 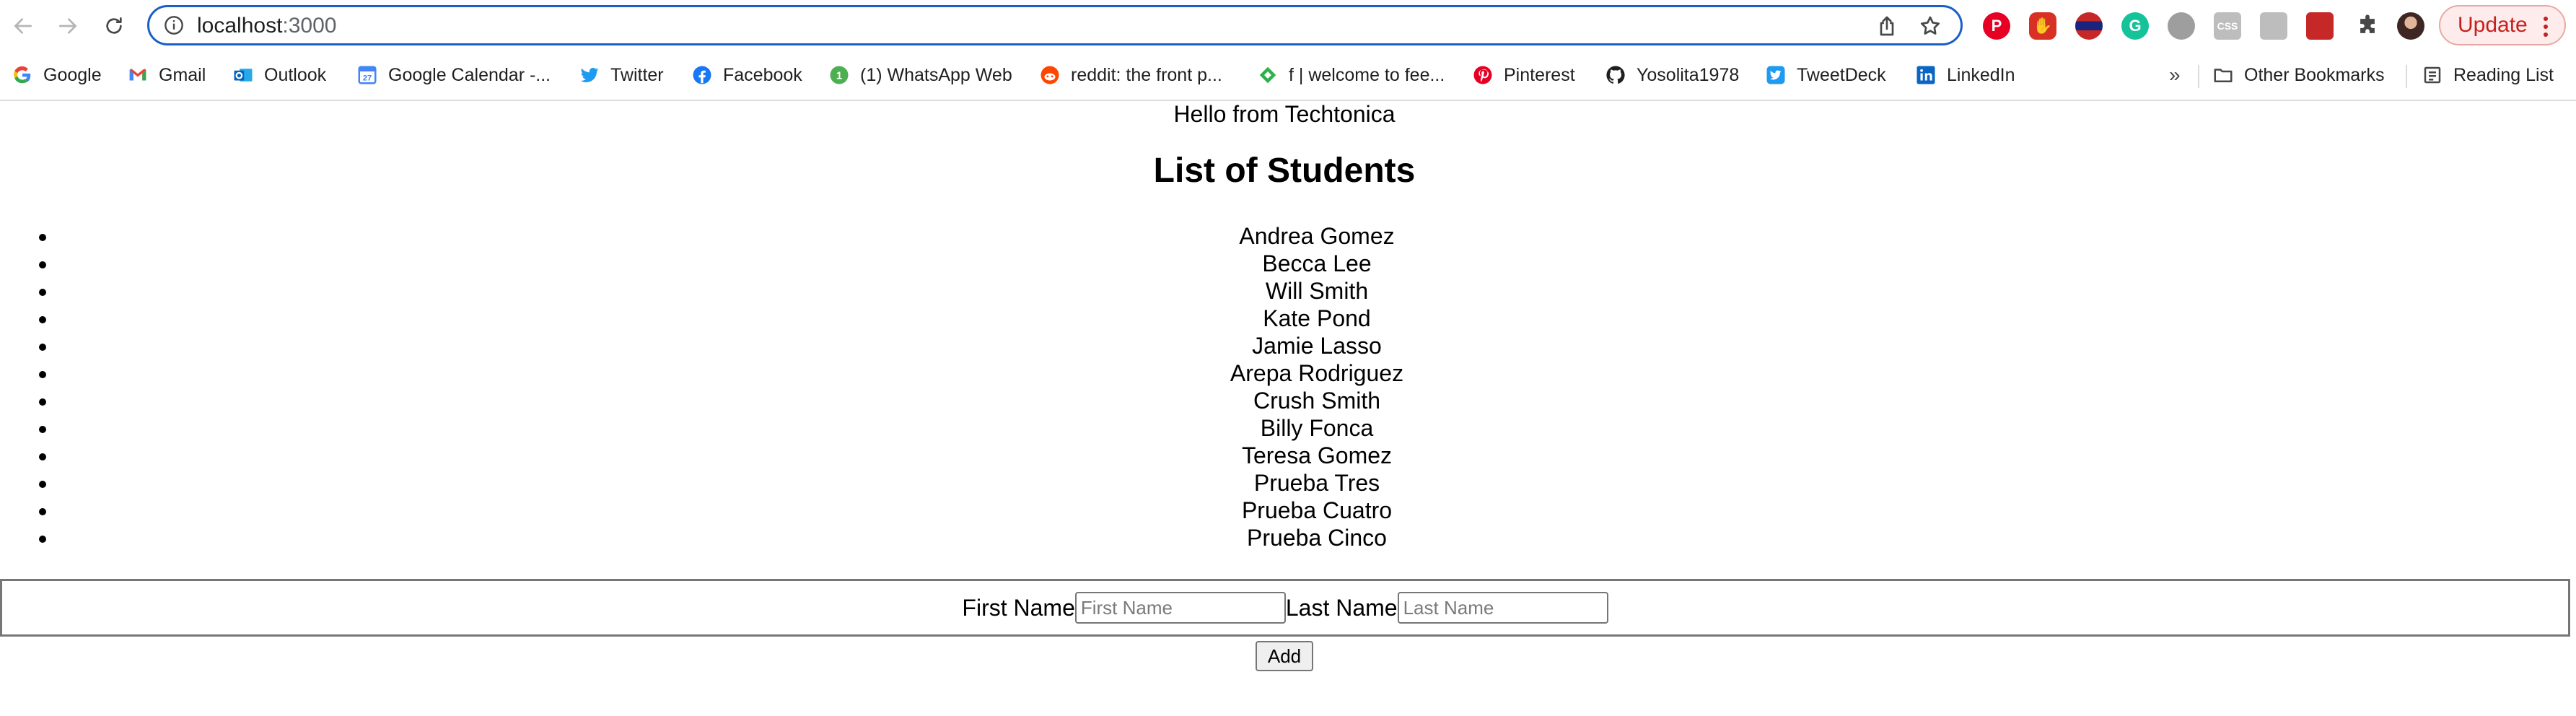 I want to click on back-button, so click(x=23, y=26).